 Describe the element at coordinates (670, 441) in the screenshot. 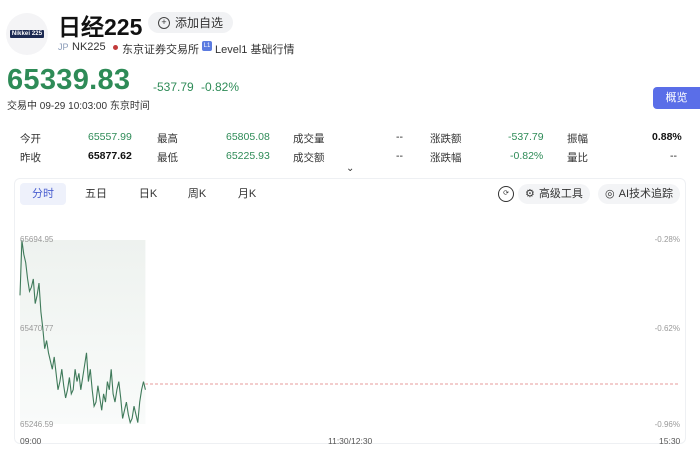

I see `x-axis-label-close: 15:30` at that location.